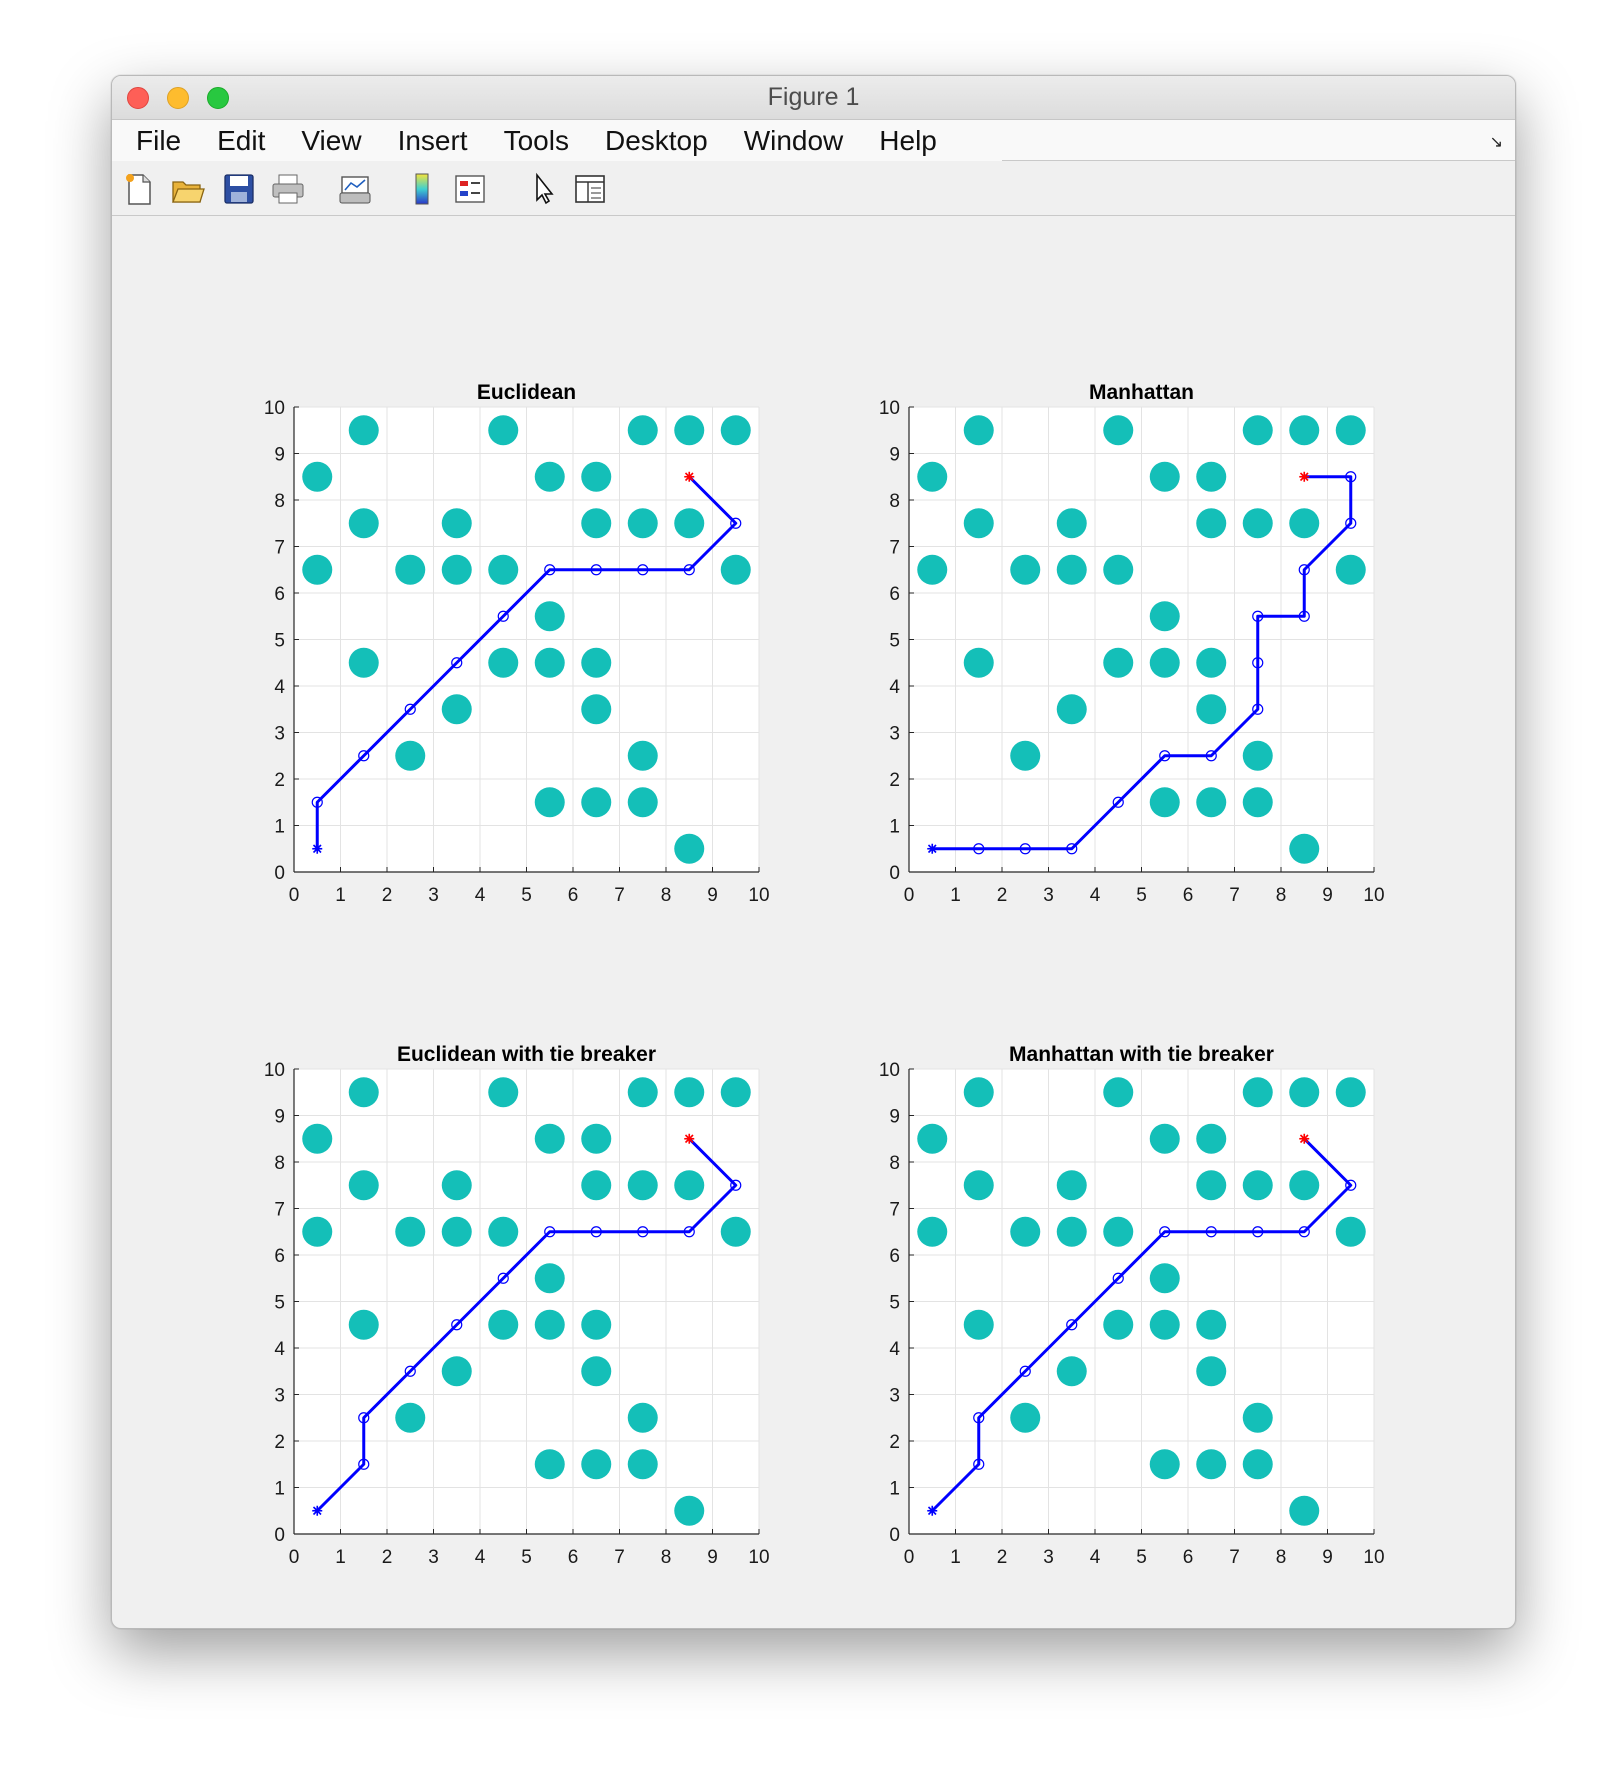 This screenshot has height=1770, width=1624. What do you see at coordinates (889, 1070) in the screenshot?
I see `y-tick-label: 10` at bounding box center [889, 1070].